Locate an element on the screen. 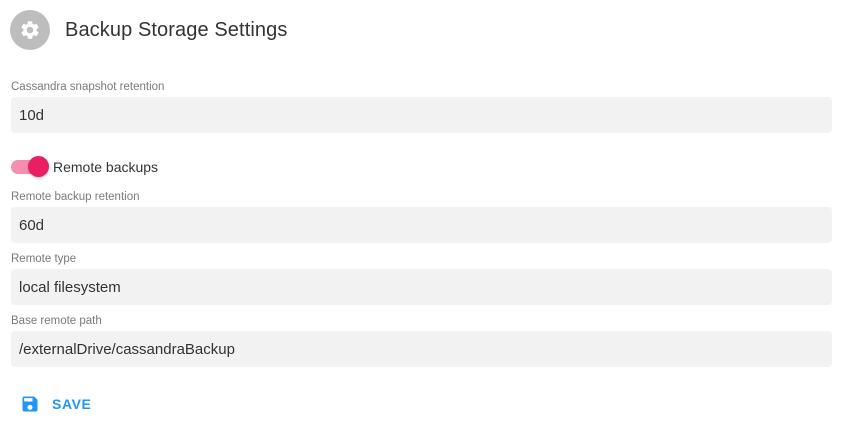 This screenshot has height=430, width=844. remote-retention-field: 60d is located at coordinates (421, 225).